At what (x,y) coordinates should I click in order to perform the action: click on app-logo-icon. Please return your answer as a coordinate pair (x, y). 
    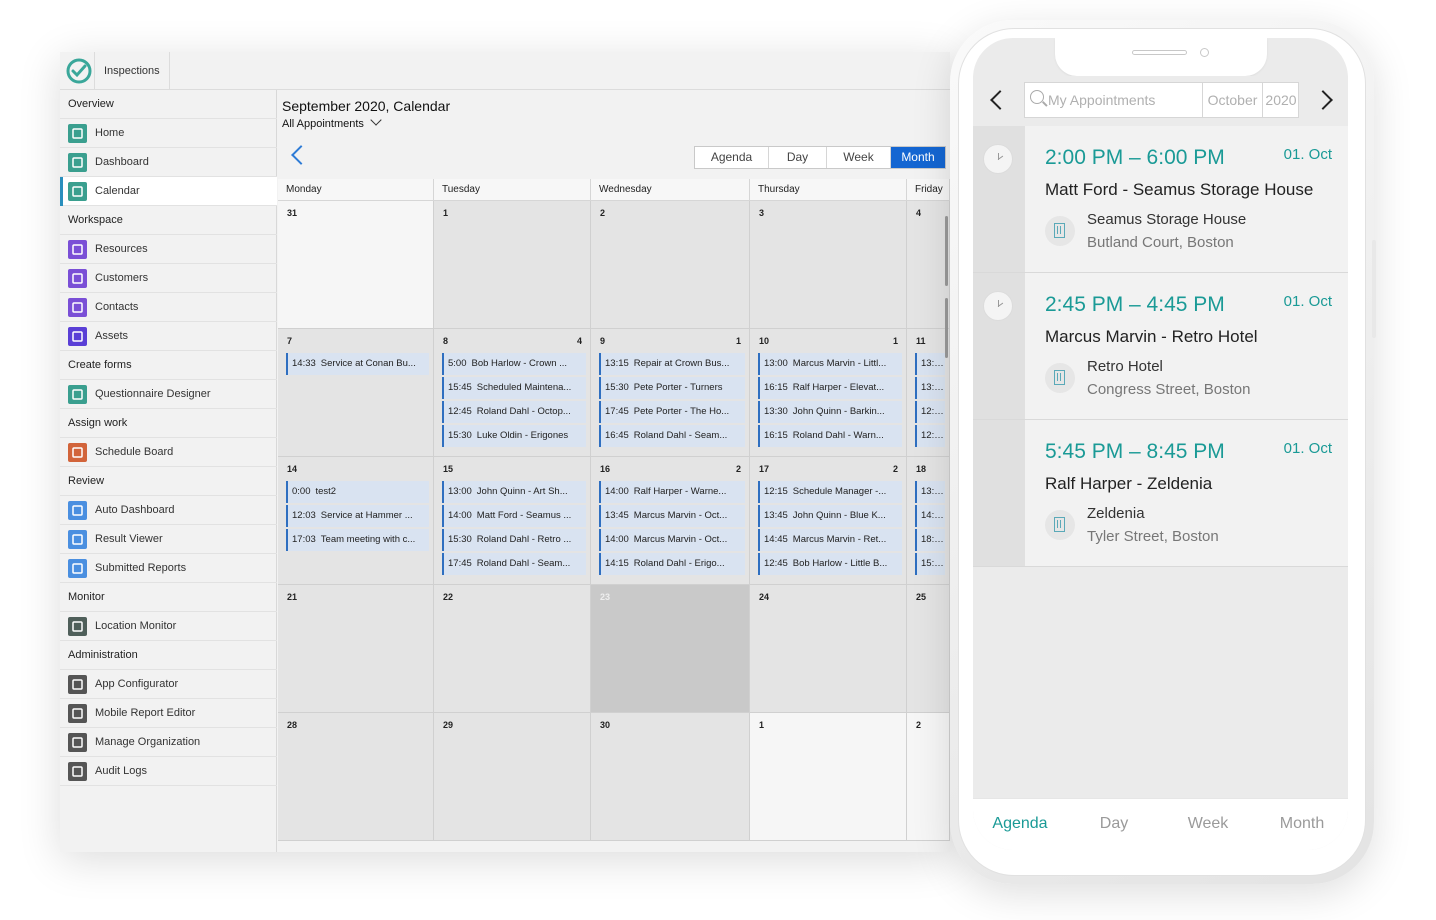
    Looking at the image, I should click on (79, 71).